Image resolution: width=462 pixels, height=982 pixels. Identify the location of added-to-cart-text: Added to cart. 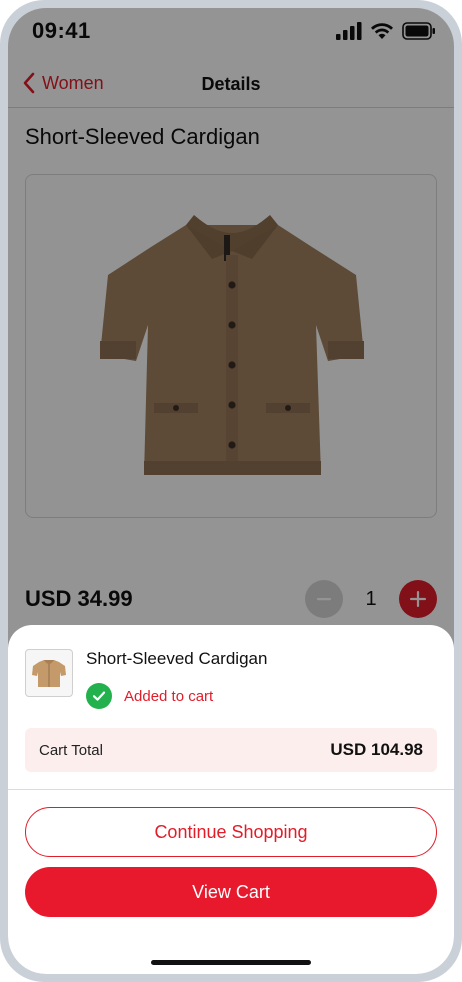
(169, 696).